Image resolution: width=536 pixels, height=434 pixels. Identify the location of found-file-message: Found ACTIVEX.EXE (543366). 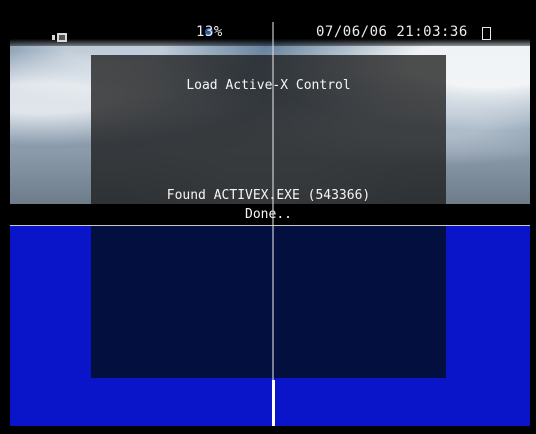
(268, 195).